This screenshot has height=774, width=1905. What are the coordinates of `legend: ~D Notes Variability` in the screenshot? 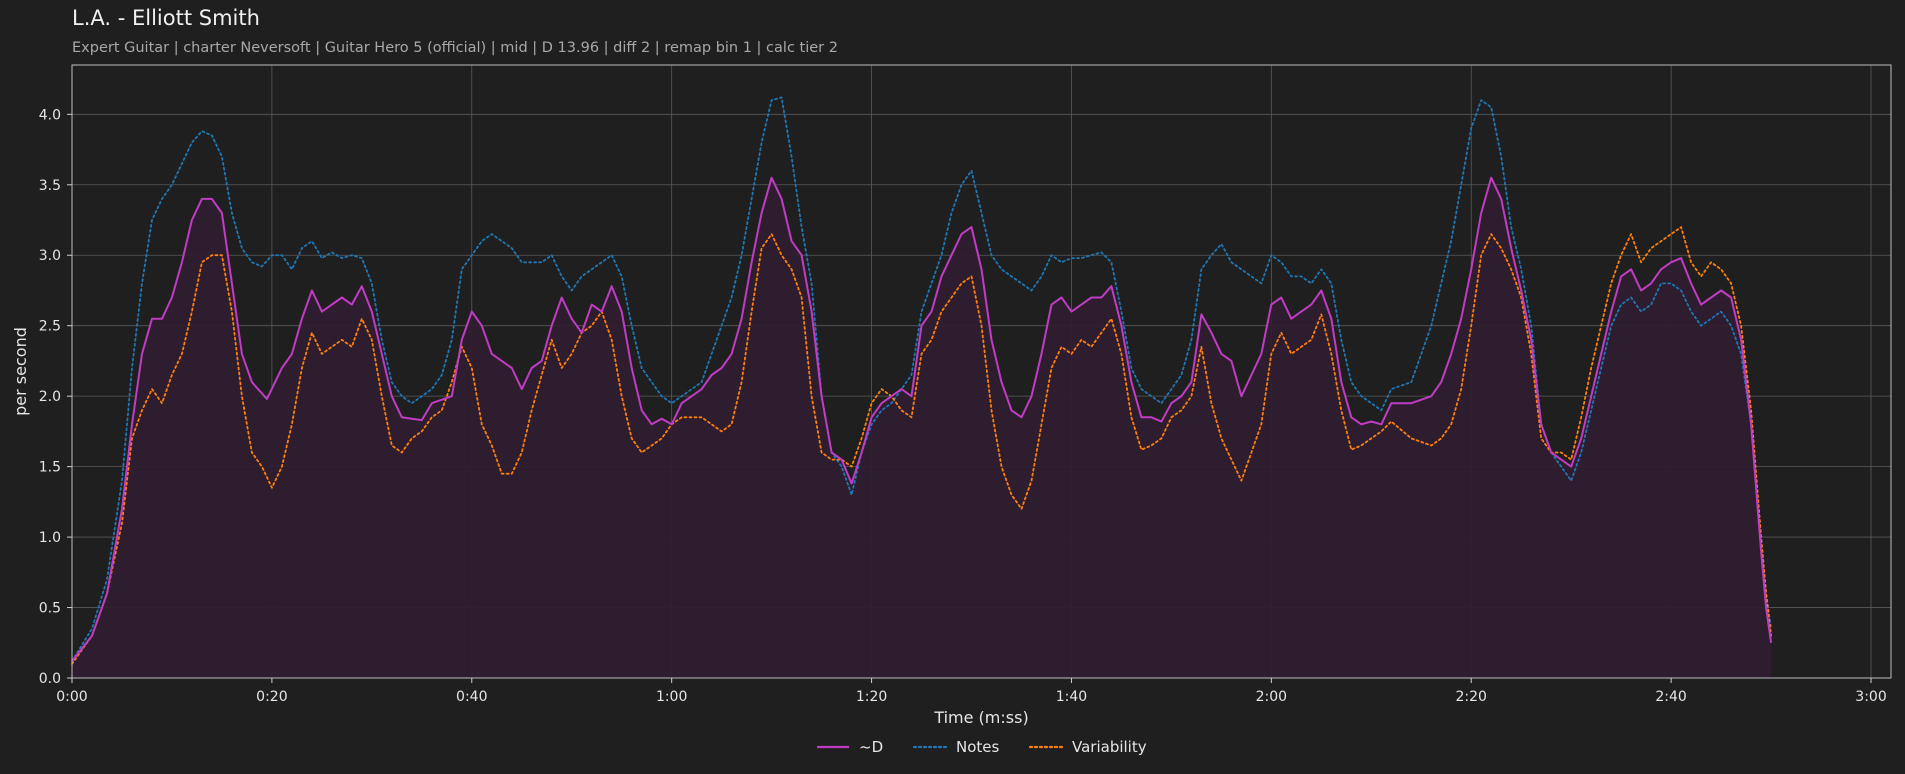 It's located at (982, 747).